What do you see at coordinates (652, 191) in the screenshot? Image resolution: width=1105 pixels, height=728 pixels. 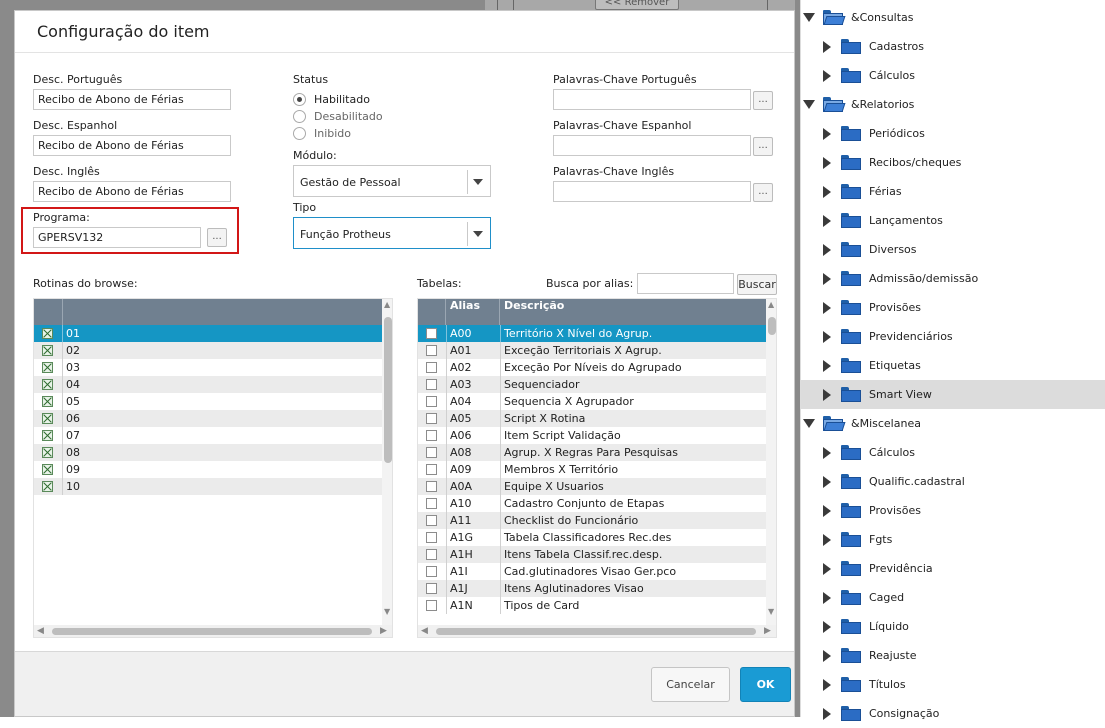 I see `kw-en-input` at bounding box center [652, 191].